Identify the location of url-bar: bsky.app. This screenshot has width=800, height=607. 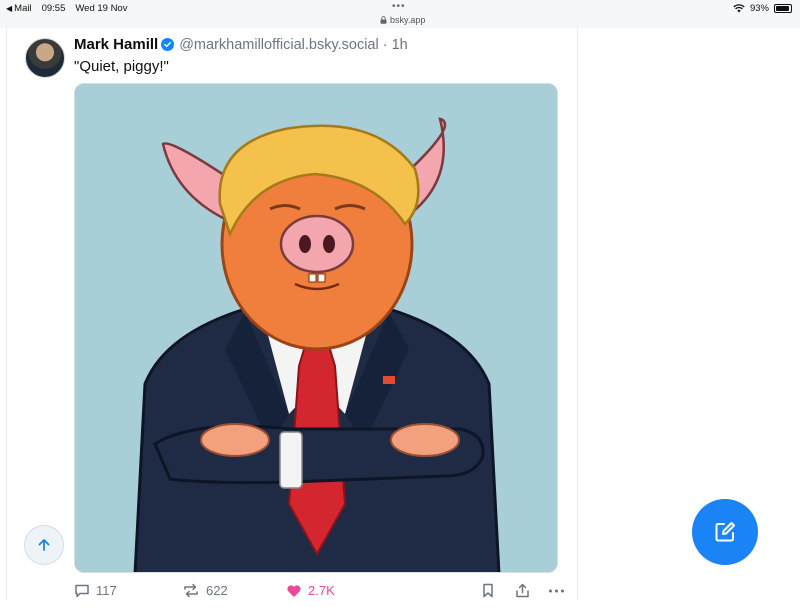
(402, 20).